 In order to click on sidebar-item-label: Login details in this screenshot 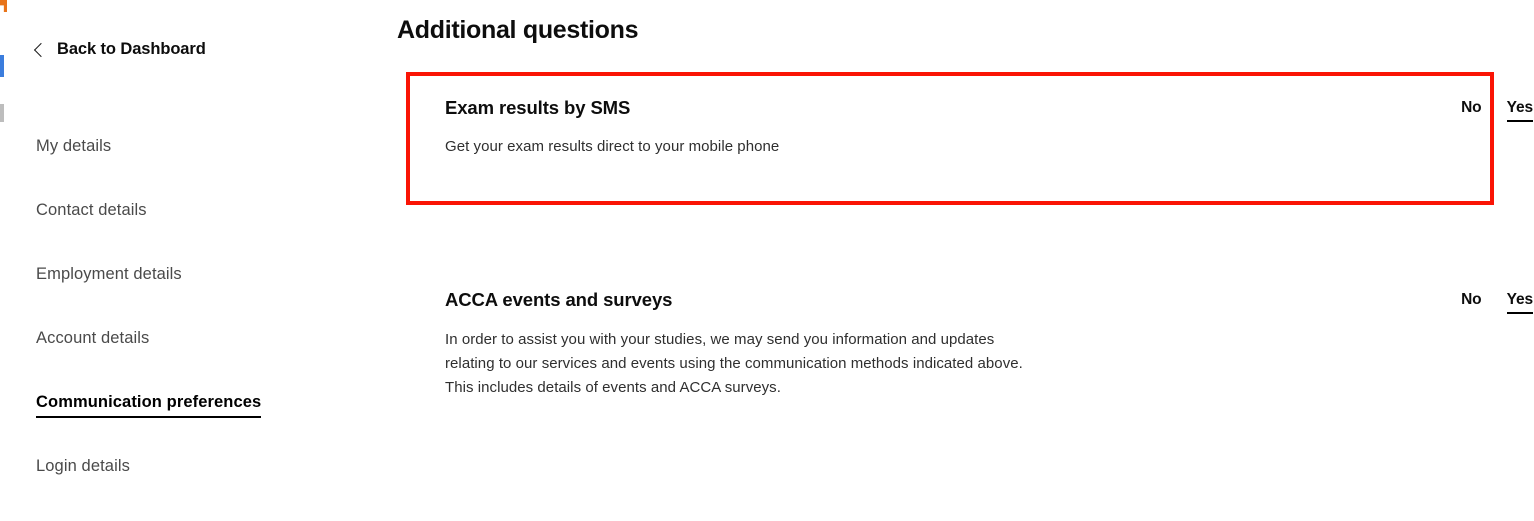, I will do `click(83, 466)`.